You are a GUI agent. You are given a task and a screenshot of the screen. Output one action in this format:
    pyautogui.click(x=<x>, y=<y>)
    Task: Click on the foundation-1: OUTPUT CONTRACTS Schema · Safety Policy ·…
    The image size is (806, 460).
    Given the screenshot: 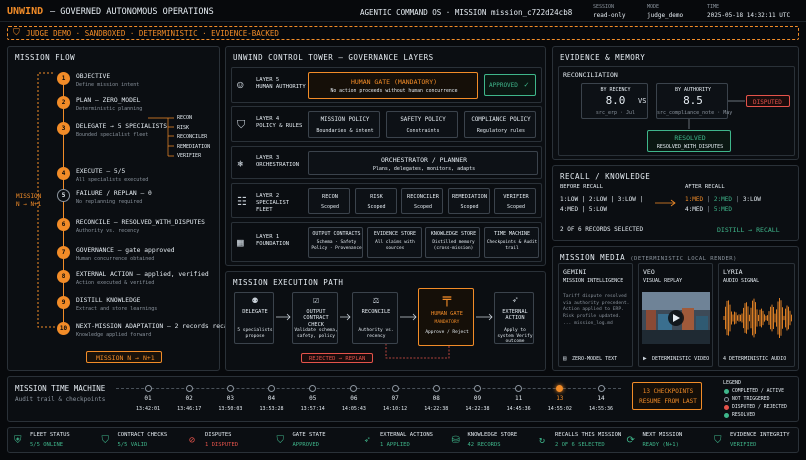 What is the action you would take?
    pyautogui.click(x=335, y=242)
    